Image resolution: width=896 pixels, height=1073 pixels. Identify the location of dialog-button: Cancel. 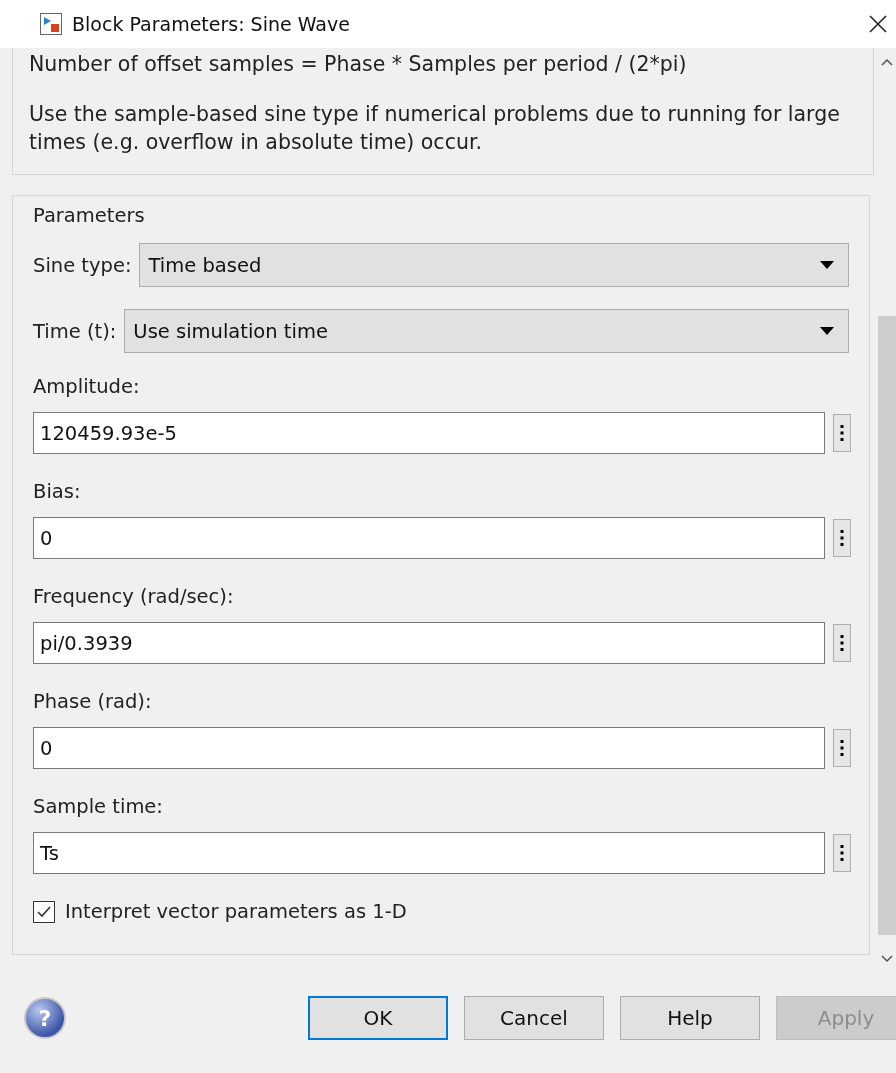
(534, 1018).